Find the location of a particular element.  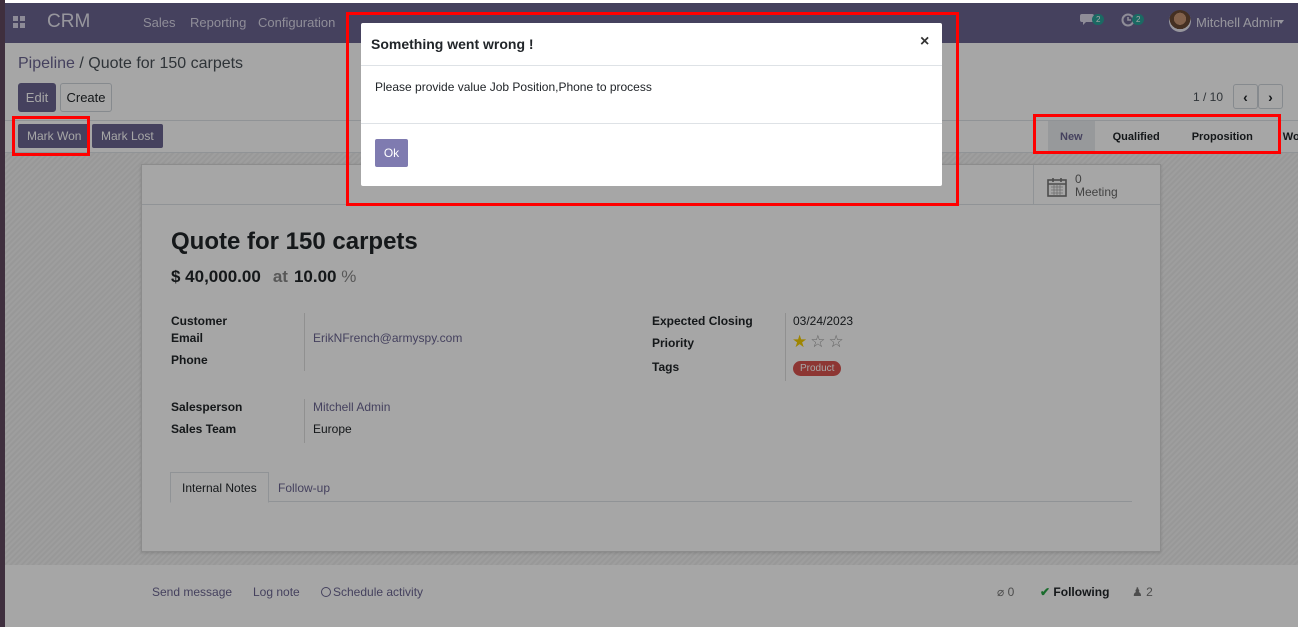

top-strip is located at coordinates (649, 1).